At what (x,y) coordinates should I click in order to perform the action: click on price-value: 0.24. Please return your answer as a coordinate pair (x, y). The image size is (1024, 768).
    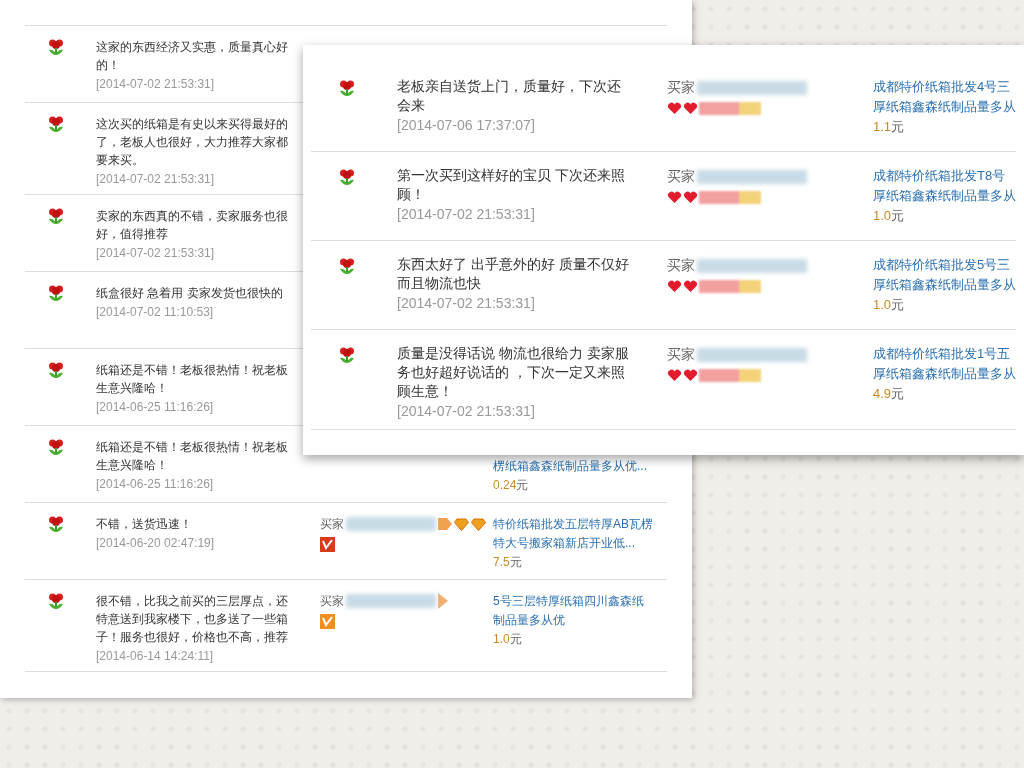
    Looking at the image, I should click on (505, 485).